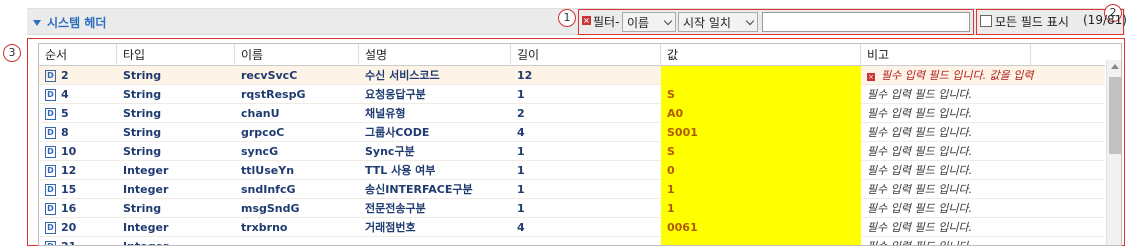 This screenshot has width=1130, height=250. What do you see at coordinates (761, 170) in the screenshot?
I see `value-input: 0` at bounding box center [761, 170].